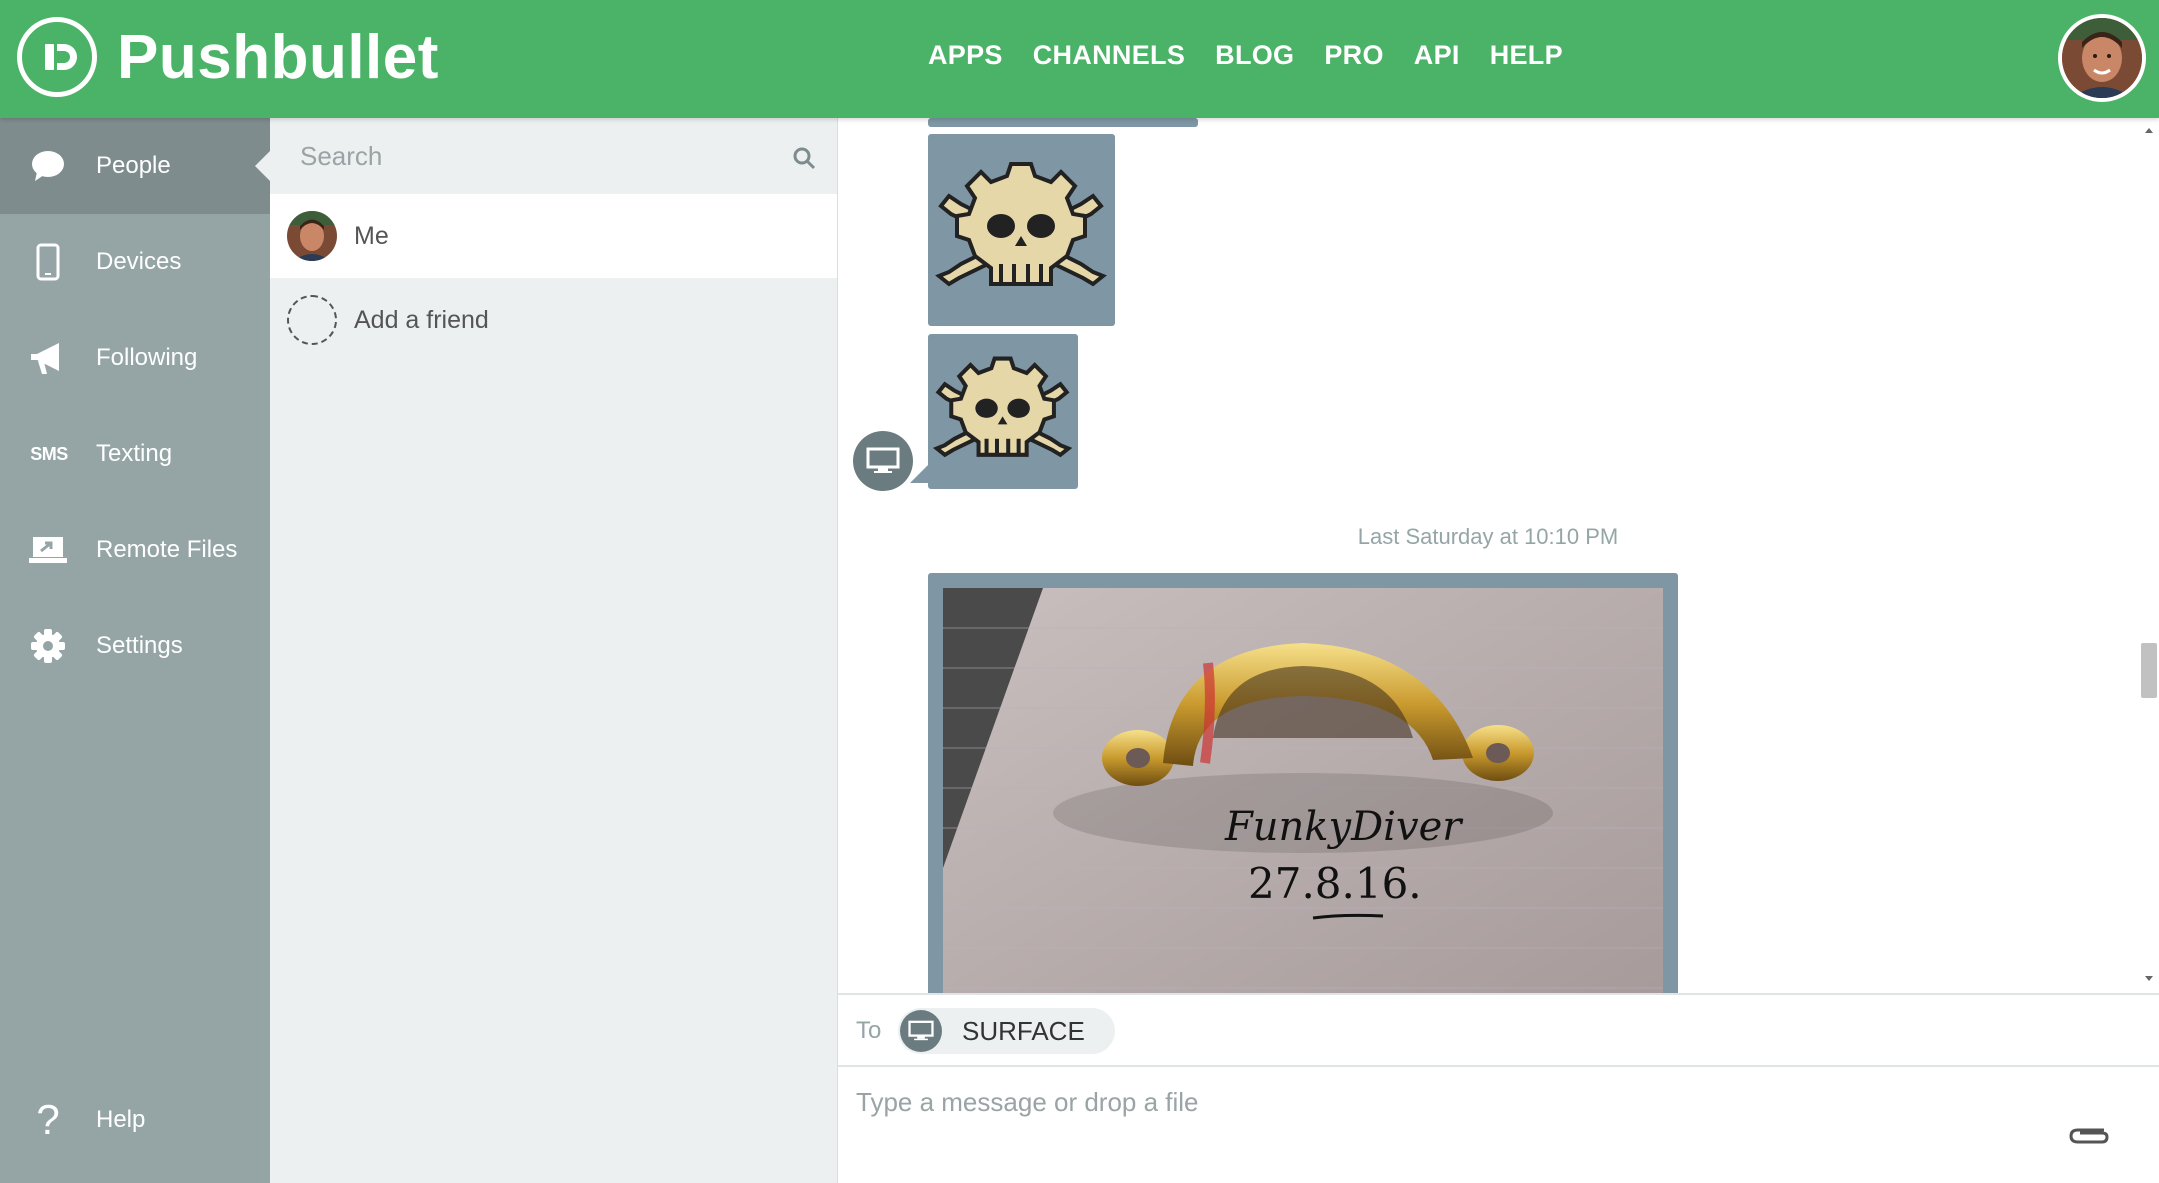 The width and height of the screenshot is (2159, 1183). Describe the element at coordinates (421, 319) in the screenshot. I see `add-friend-label: Add a friend` at that location.